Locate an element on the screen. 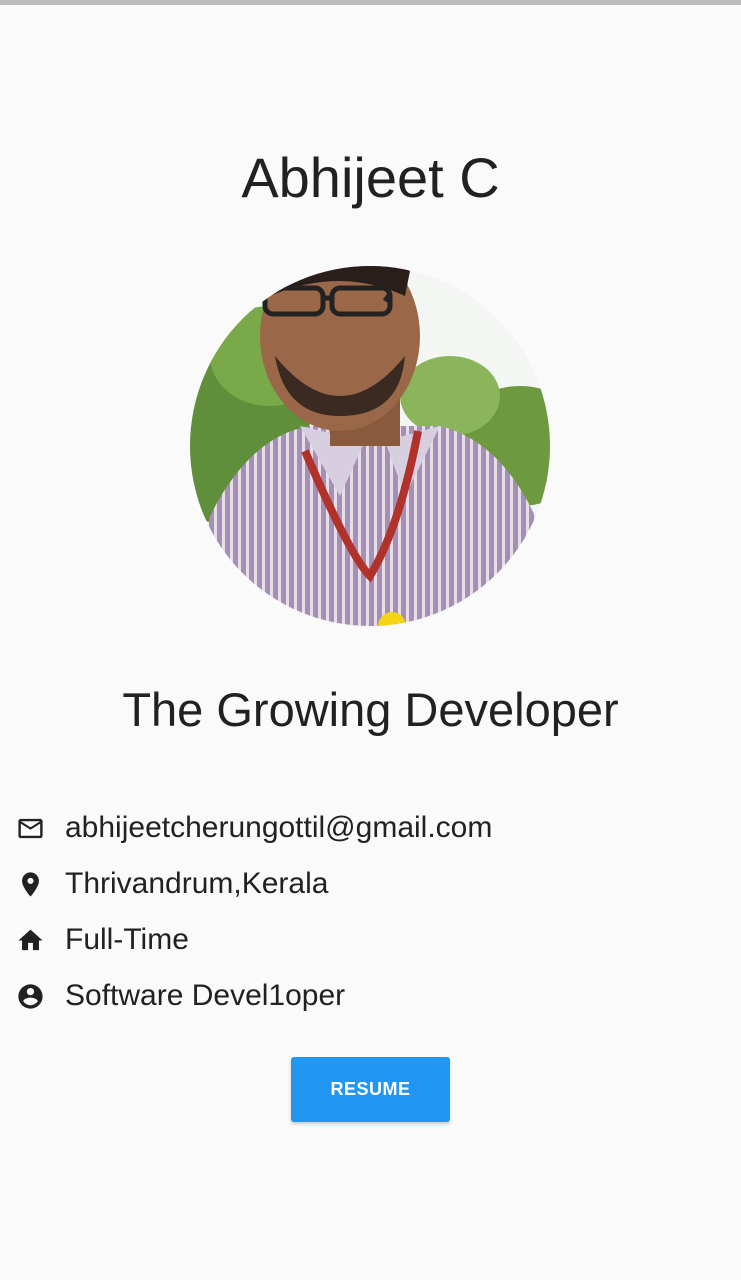 The width and height of the screenshot is (741, 1280). profile-tagline: The Growing Developer is located at coordinates (370, 709).